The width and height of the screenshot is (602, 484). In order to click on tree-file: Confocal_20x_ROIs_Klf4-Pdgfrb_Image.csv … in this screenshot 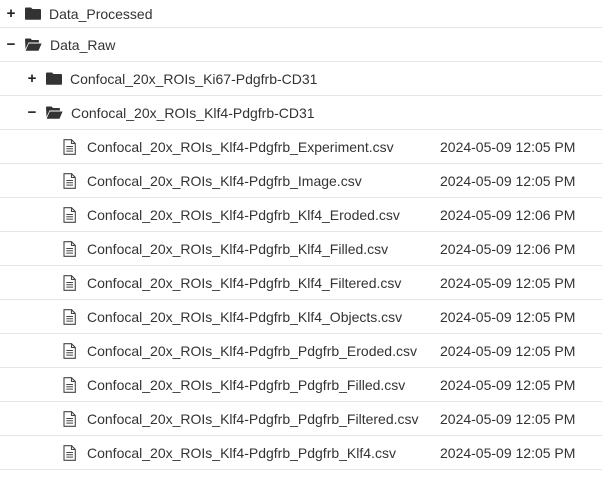, I will do `click(301, 181)`.